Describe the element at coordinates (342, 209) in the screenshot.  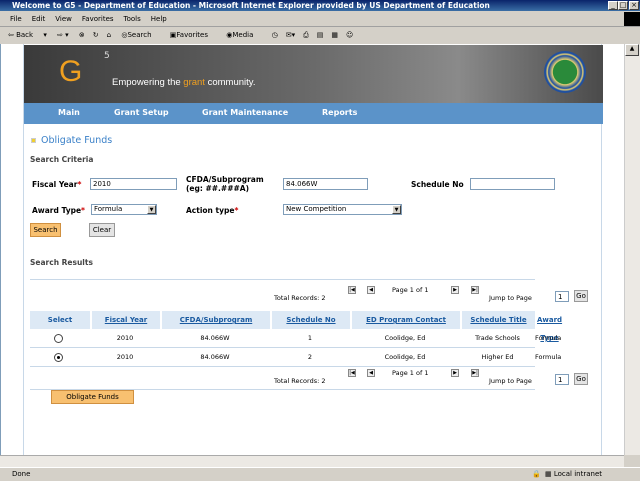
I see `action-type-select: New Competition ▼` at that location.